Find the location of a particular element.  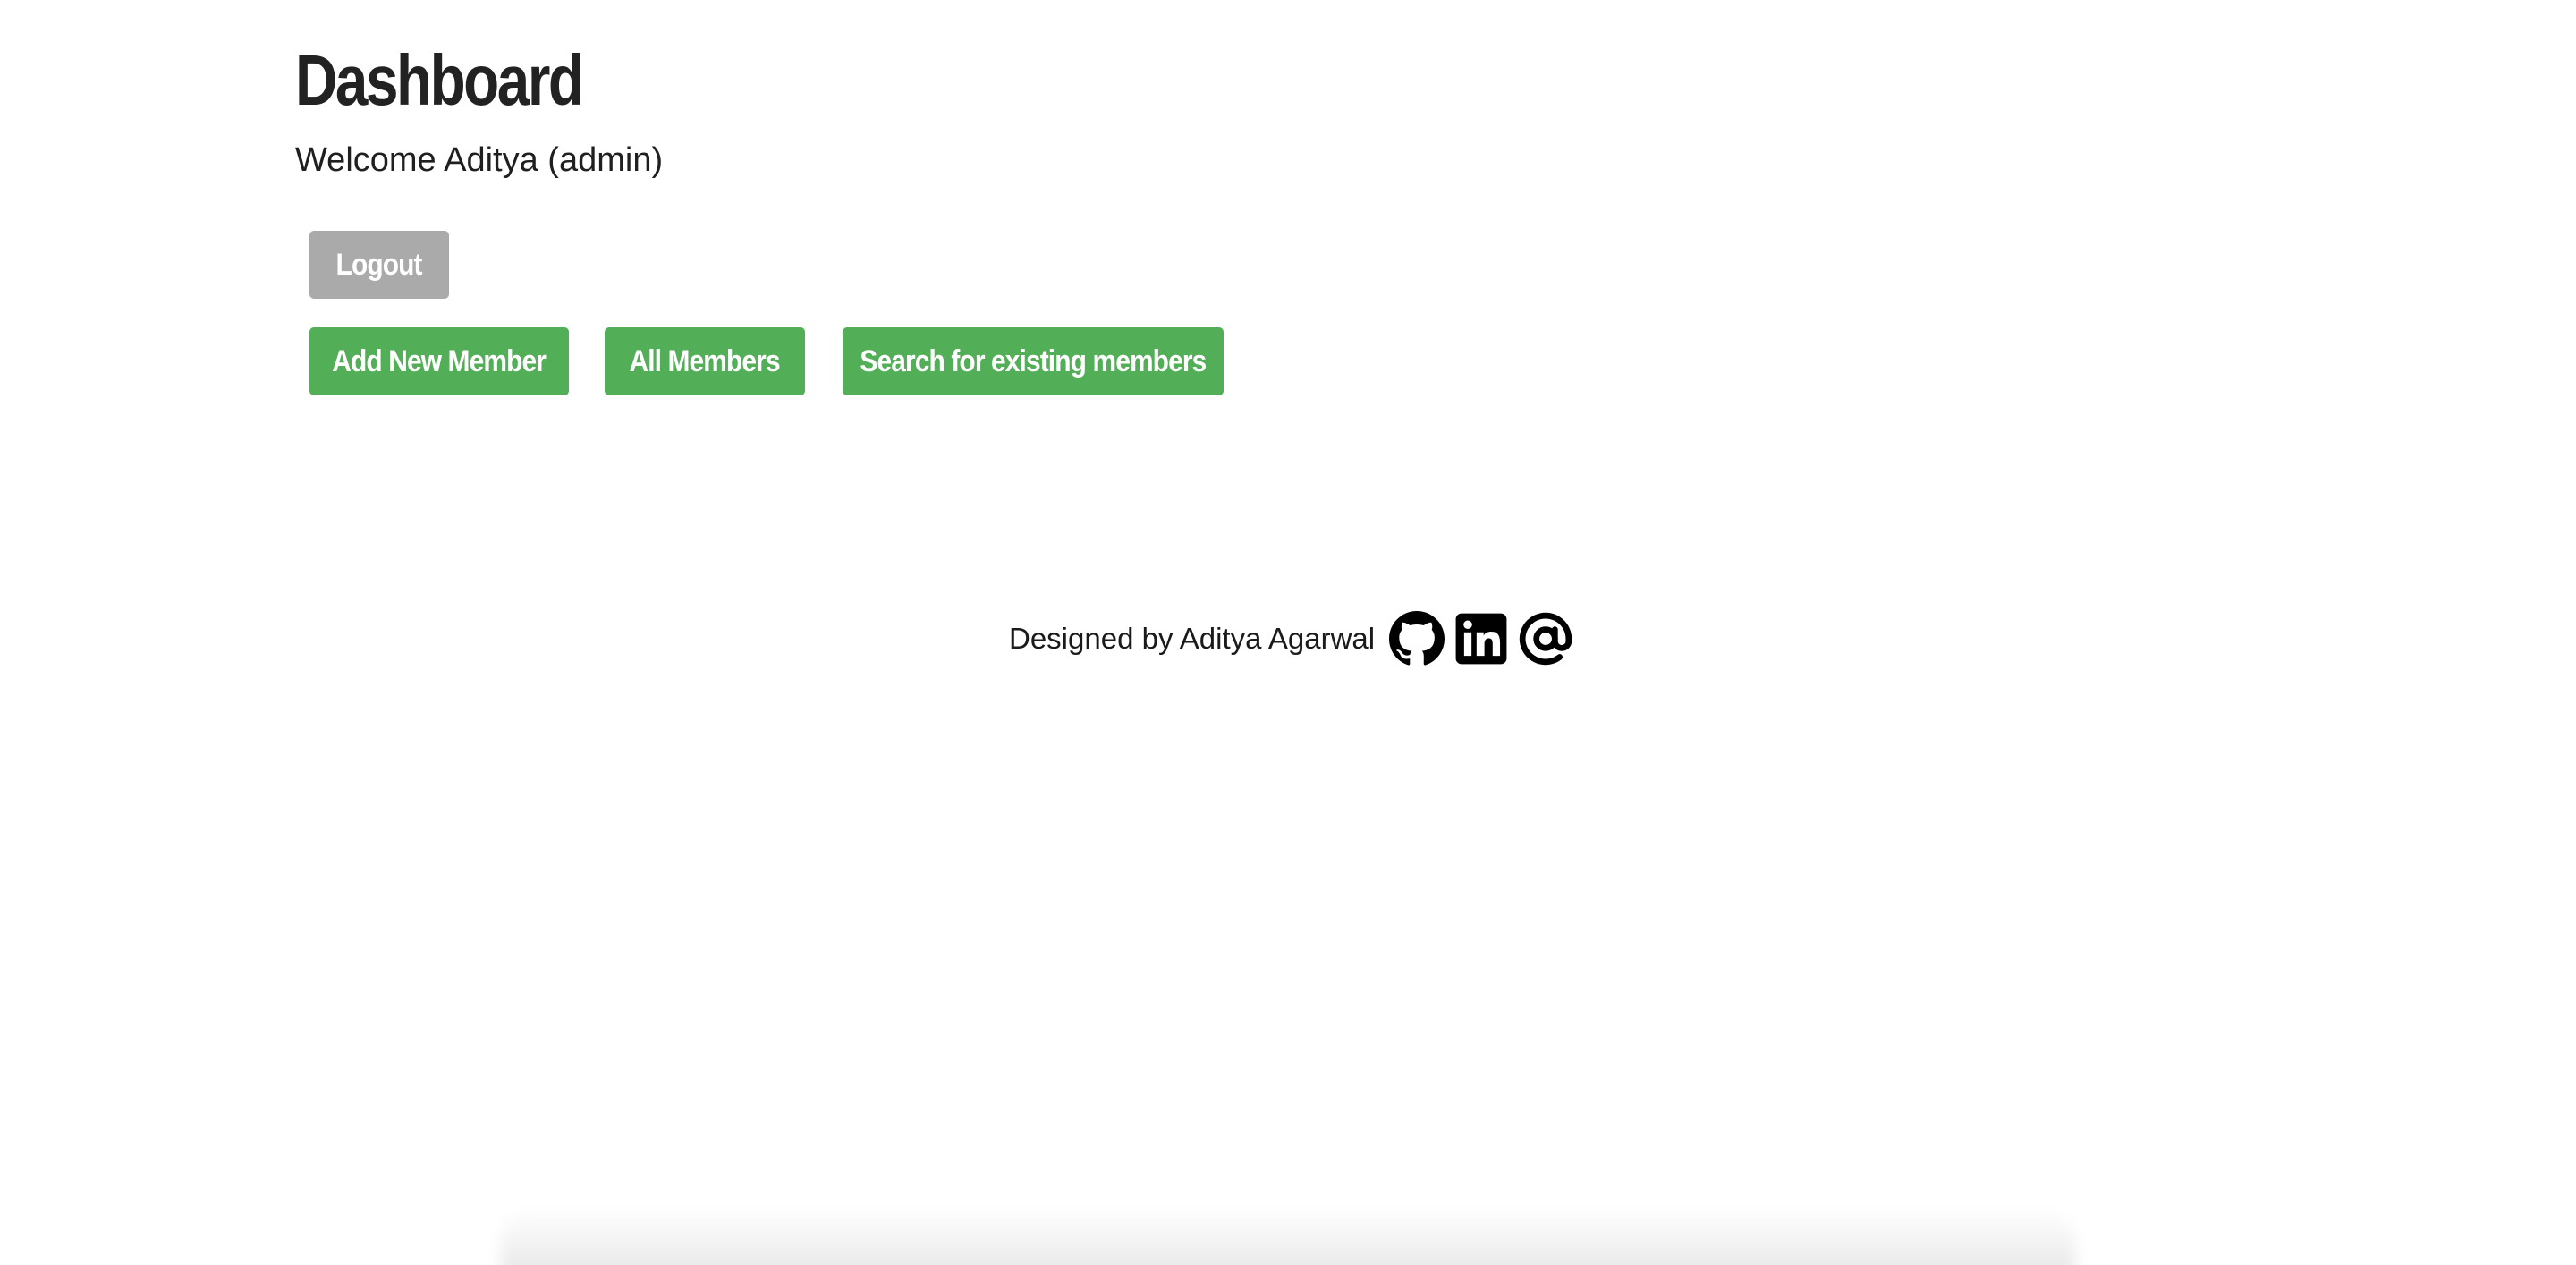

page-title: Dashboard is located at coordinates (439, 80).